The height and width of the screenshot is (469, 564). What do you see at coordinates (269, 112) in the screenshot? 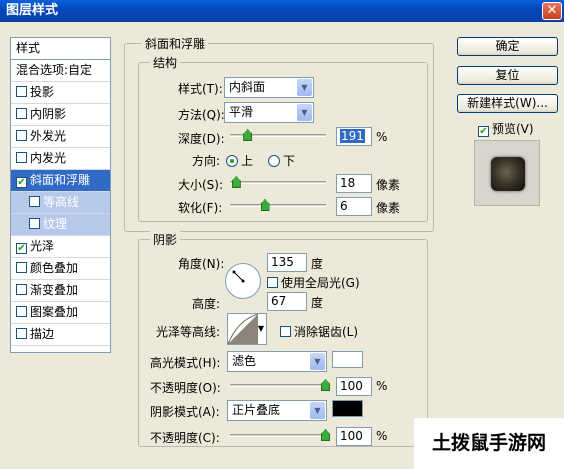
I see `technique-select: 平滑 ▼` at bounding box center [269, 112].